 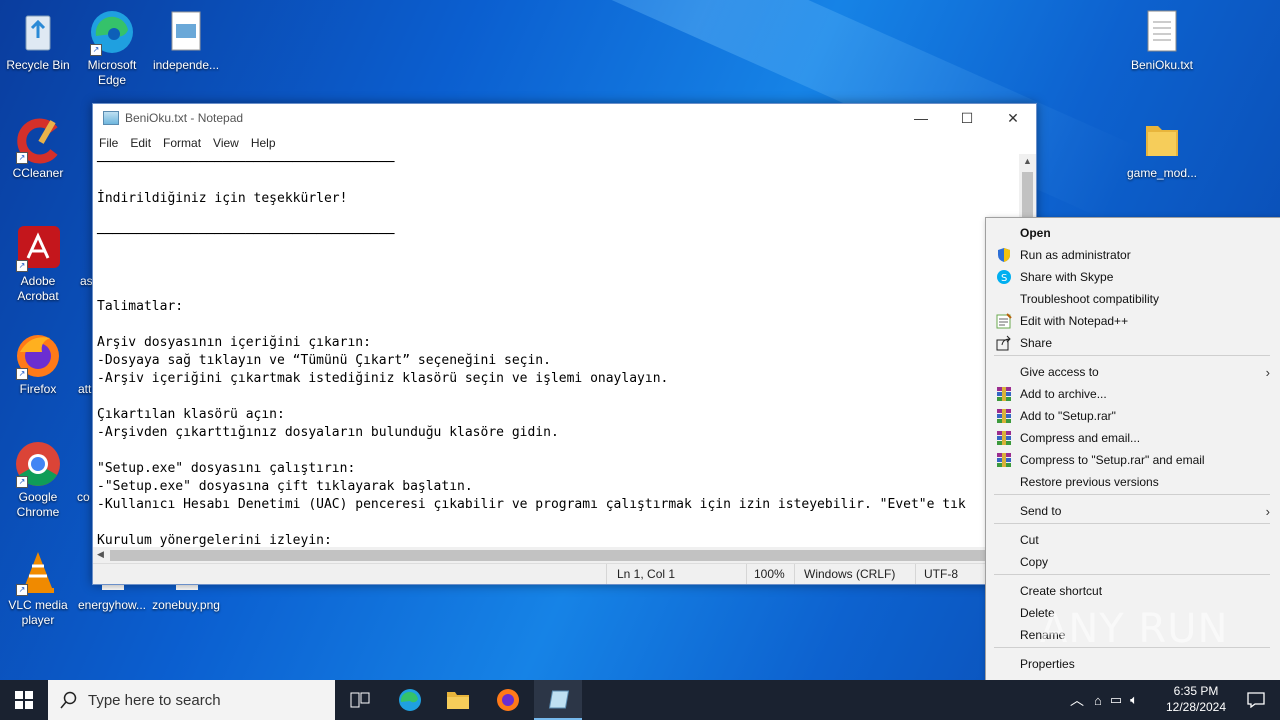 I want to click on windows-logo-icon, so click(x=24, y=700).